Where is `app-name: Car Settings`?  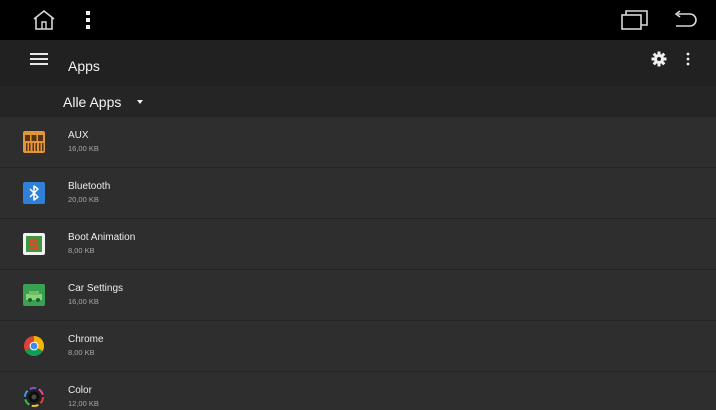 app-name: Car Settings is located at coordinates (96, 288).